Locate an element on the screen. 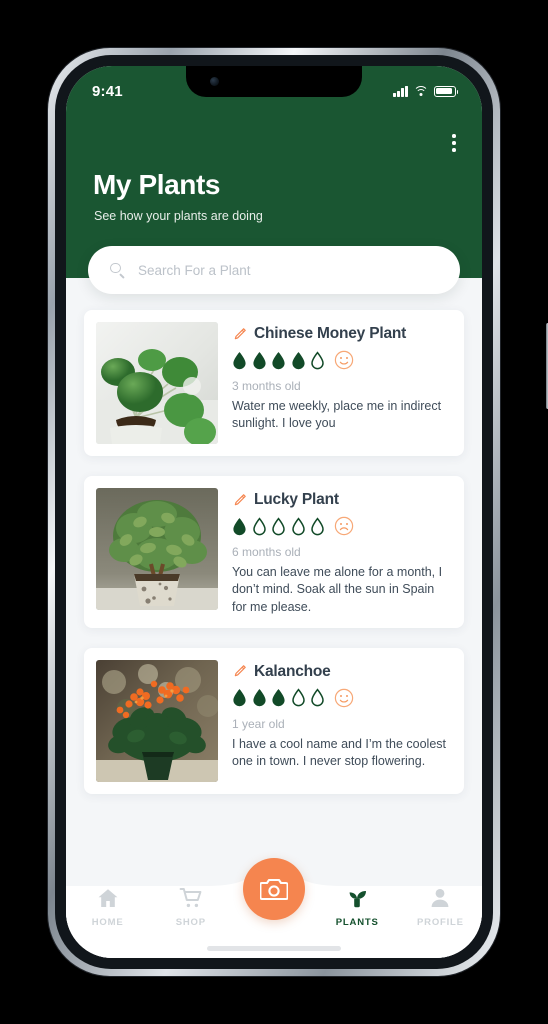  nav-item-profile: PROFILE is located at coordinates (440, 907).